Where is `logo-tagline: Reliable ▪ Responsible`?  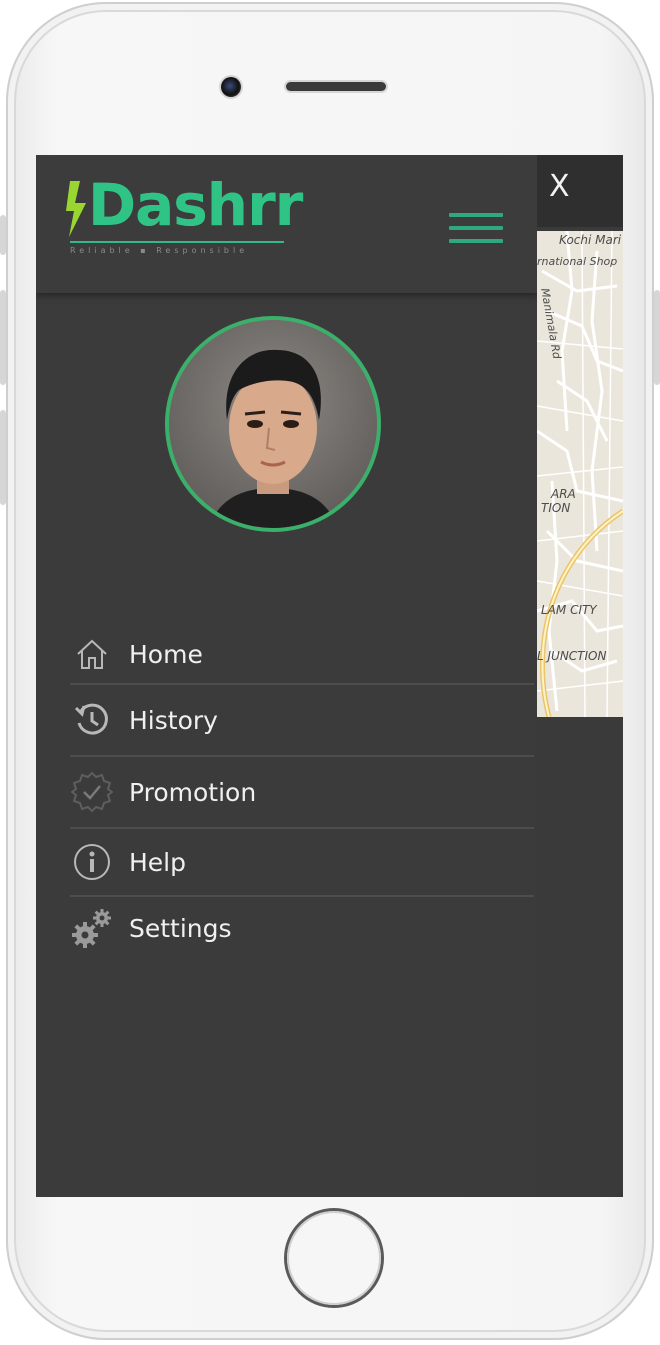
logo-tagline: Reliable ▪ Responsible is located at coordinates (159, 250).